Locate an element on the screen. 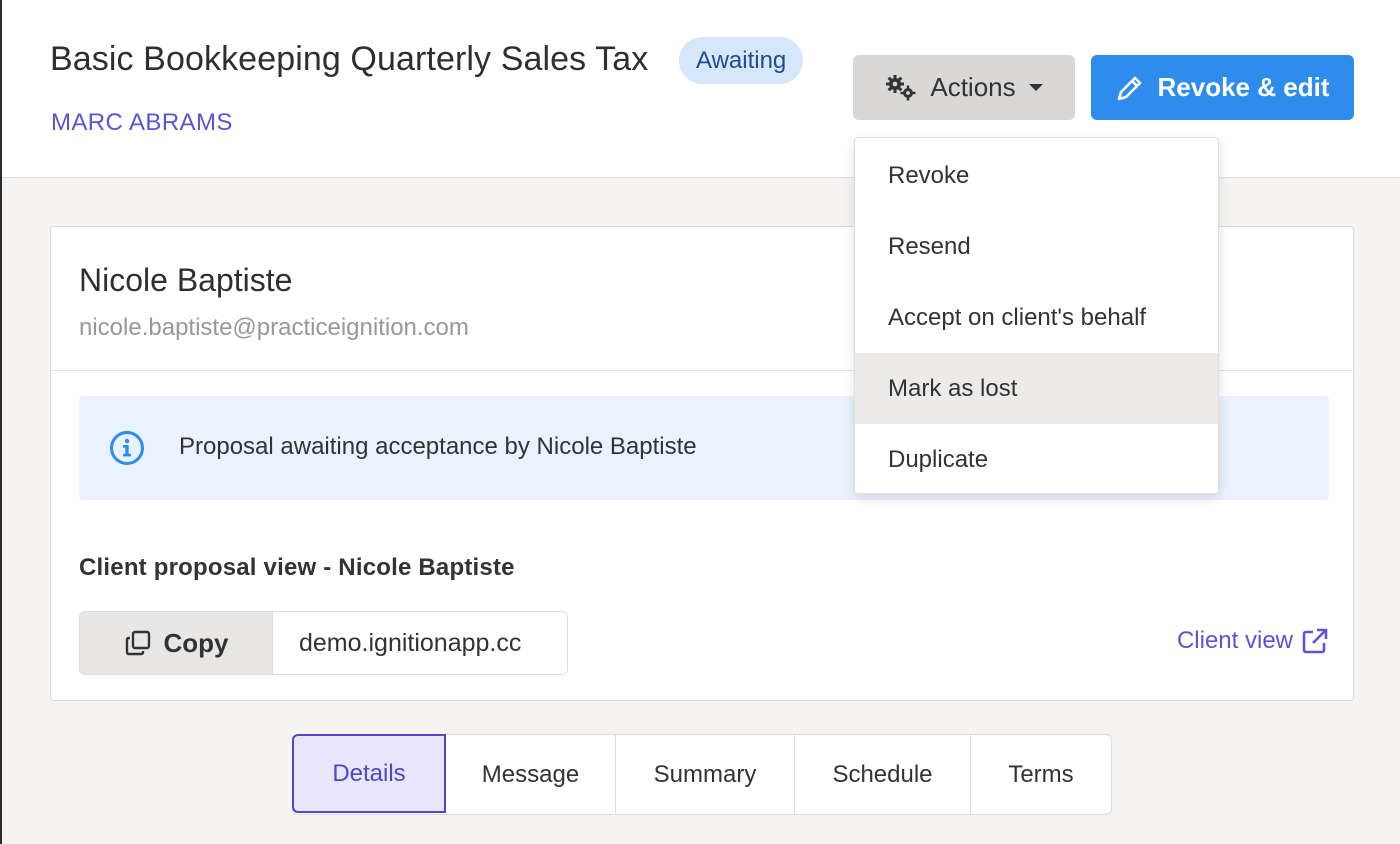 The image size is (1400, 844). recipient-email: nicole.baptiste@practiceignition.com is located at coordinates (274, 327).